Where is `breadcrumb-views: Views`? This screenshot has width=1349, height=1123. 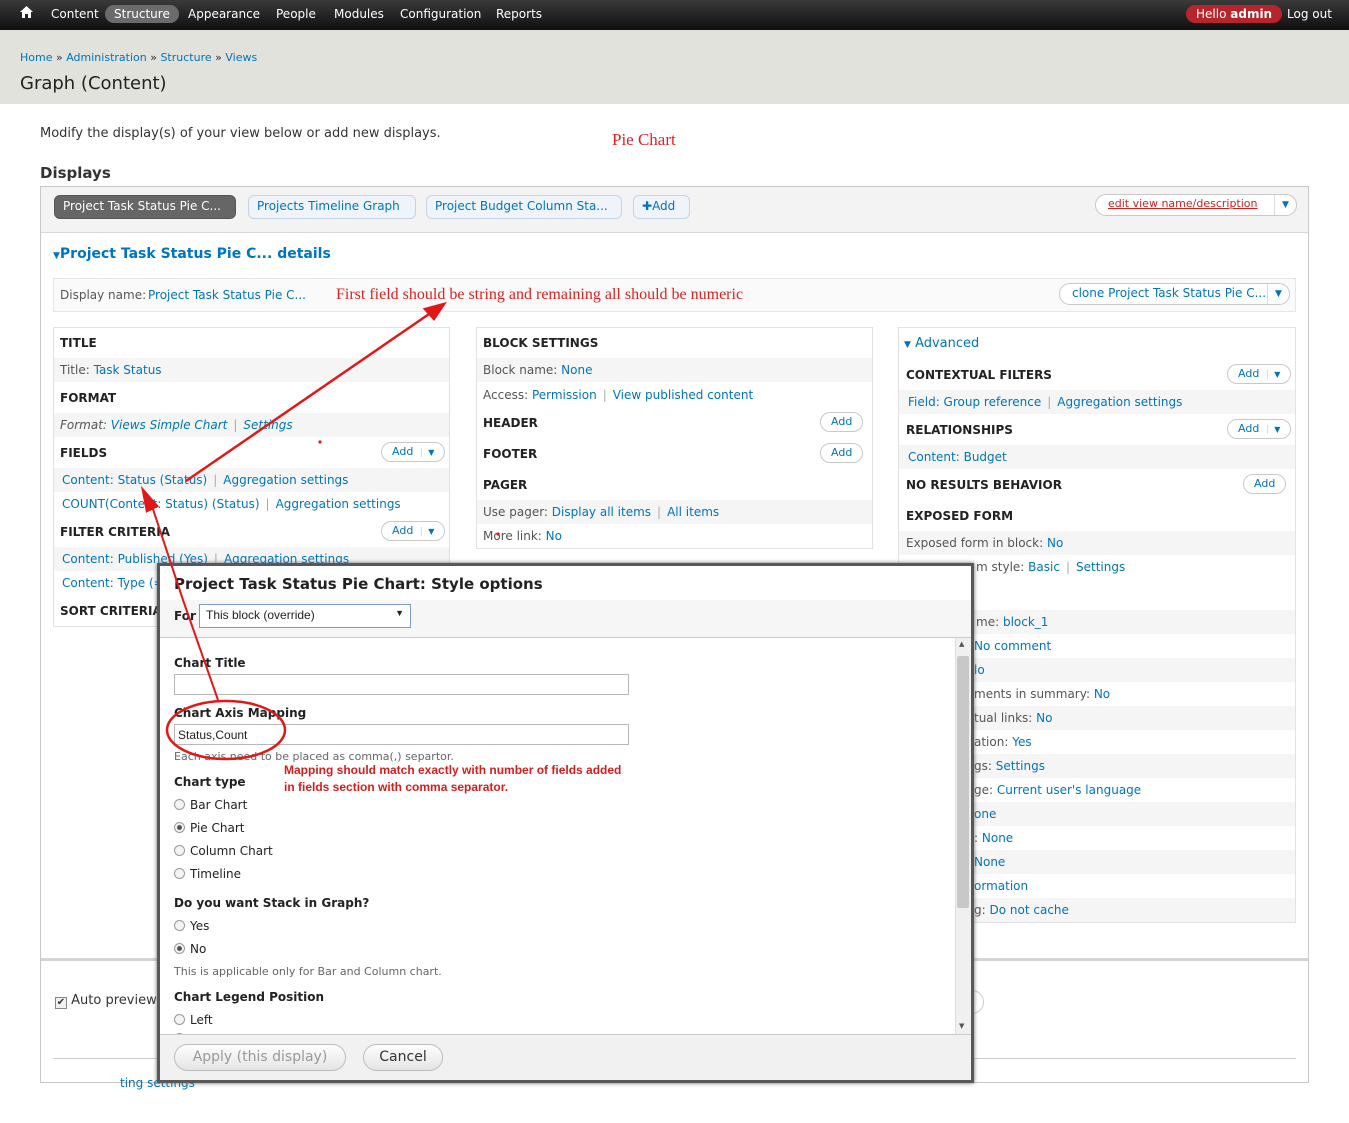 breadcrumb-views: Views is located at coordinates (241, 57).